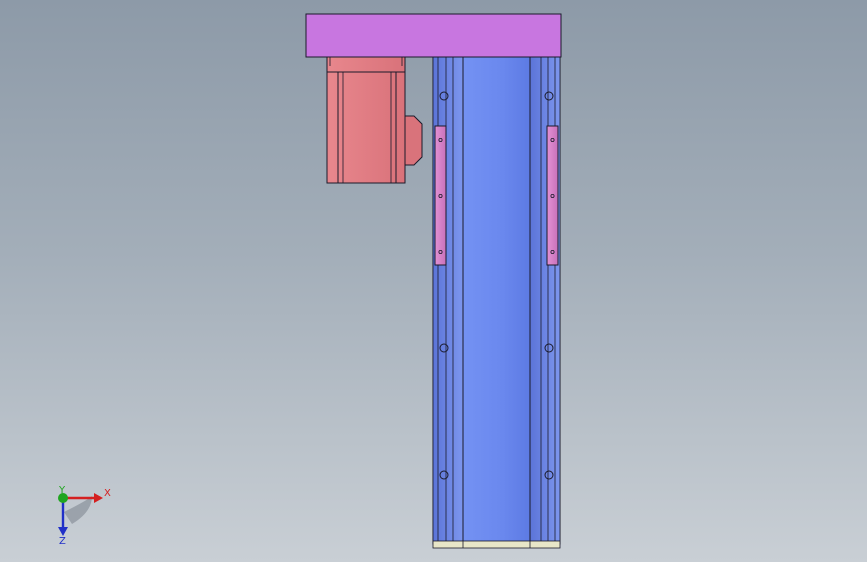 The image size is (867, 562). What do you see at coordinates (552, 195) in the screenshot?
I see `carriage-right-strip` at bounding box center [552, 195].